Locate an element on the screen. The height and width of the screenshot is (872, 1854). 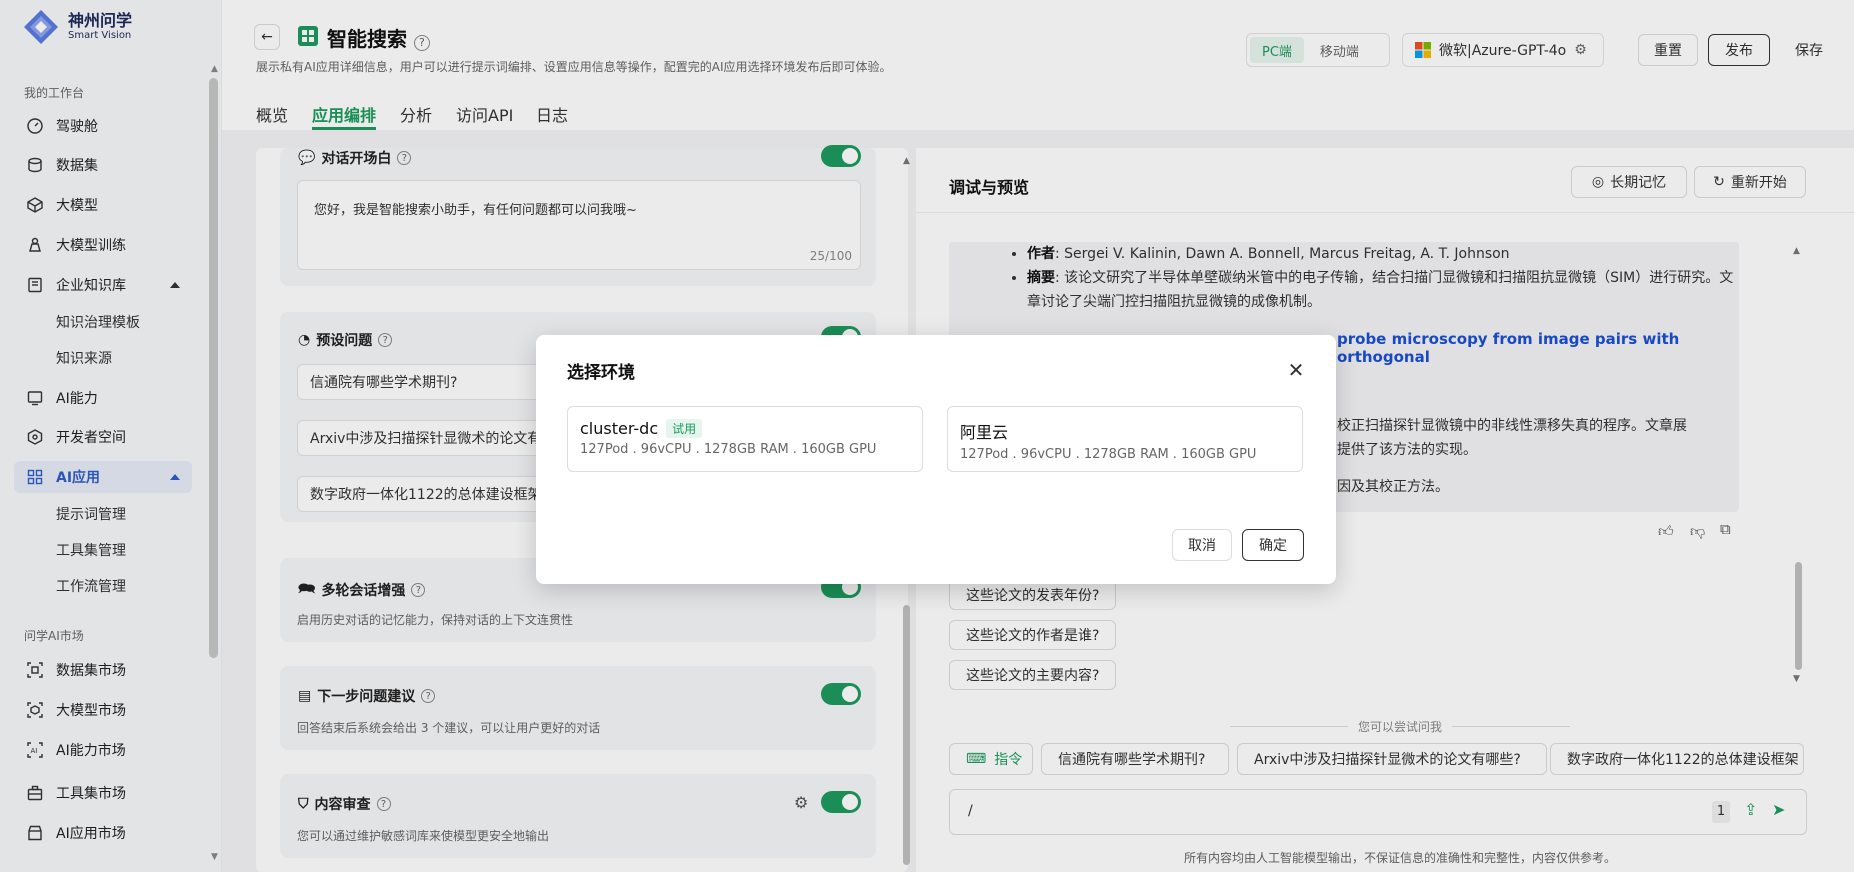
modal-title: 选择环境 is located at coordinates (601, 373).